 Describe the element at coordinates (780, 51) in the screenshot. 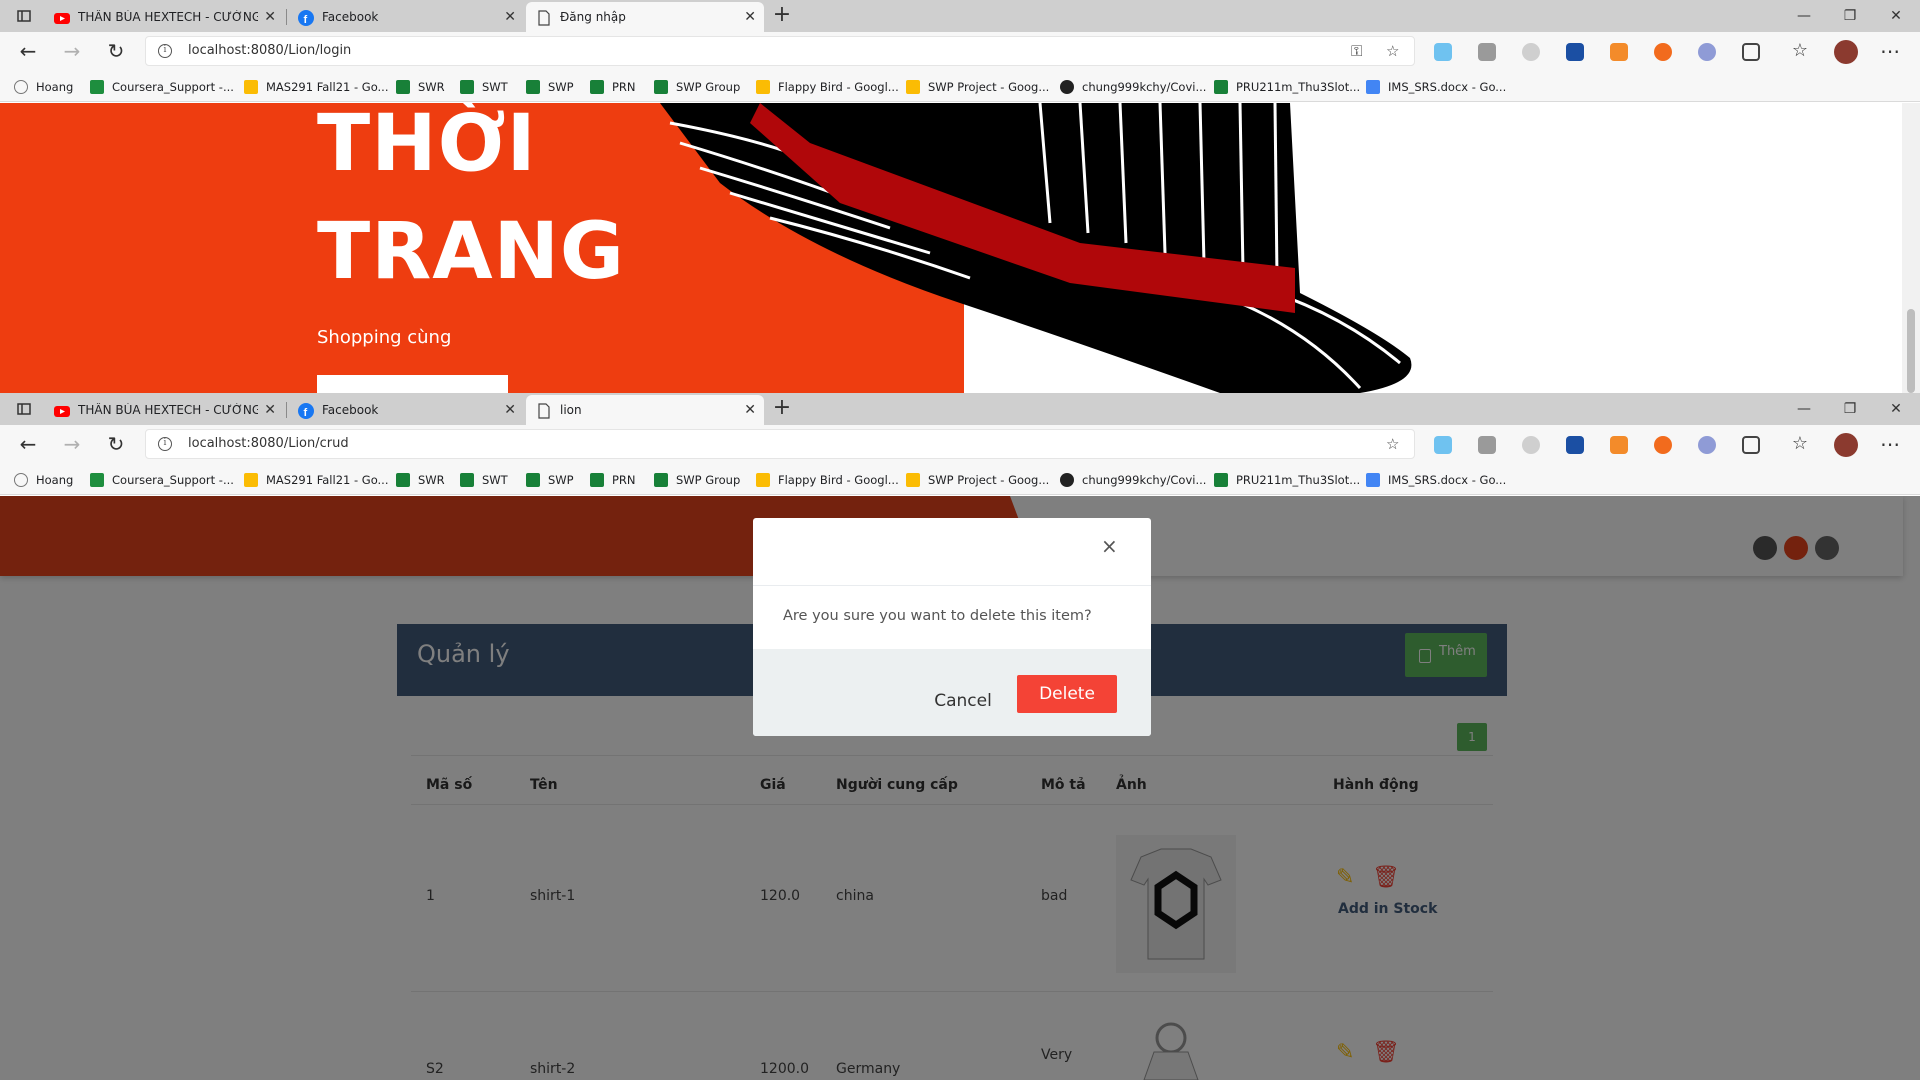

I see `address-bar: i localhost:8080/Lion/login ⚿ ☆` at that location.